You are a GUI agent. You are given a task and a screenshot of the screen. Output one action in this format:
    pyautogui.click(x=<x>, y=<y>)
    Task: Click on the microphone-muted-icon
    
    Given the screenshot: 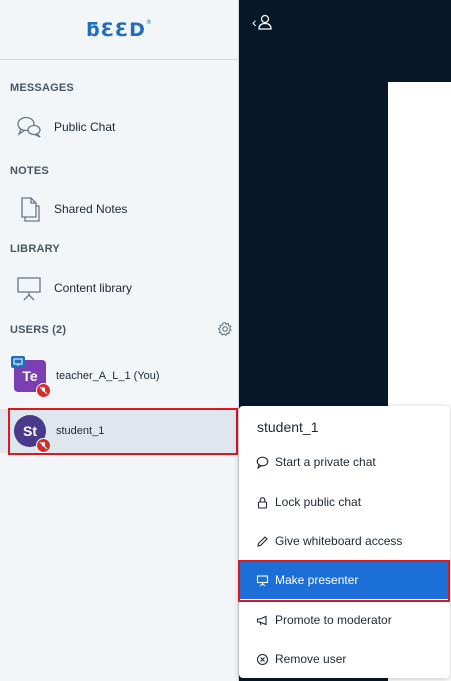 What is the action you would take?
    pyautogui.click(x=43, y=390)
    